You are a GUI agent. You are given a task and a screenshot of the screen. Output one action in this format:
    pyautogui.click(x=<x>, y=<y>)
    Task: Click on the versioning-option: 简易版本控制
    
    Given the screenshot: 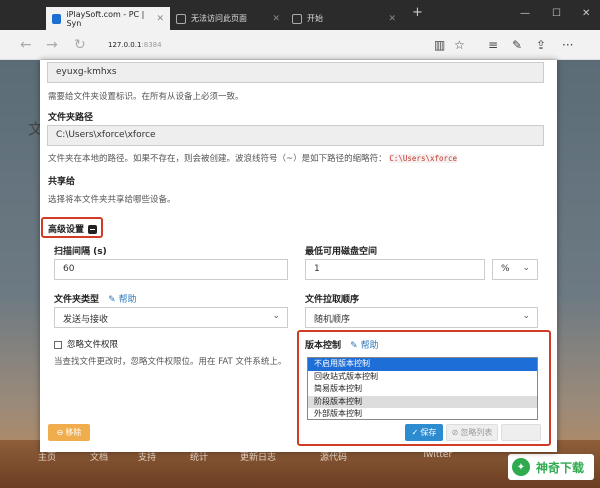 What is the action you would take?
    pyautogui.click(x=422, y=389)
    